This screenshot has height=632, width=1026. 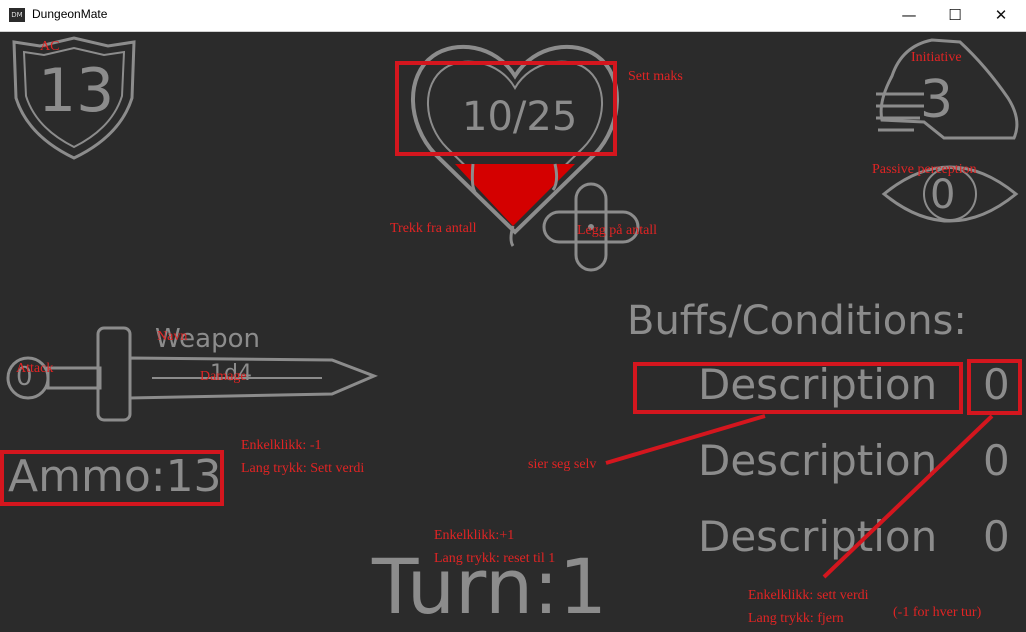 What do you see at coordinates (70, 14) in the screenshot?
I see `window-title: DungeonMate` at bounding box center [70, 14].